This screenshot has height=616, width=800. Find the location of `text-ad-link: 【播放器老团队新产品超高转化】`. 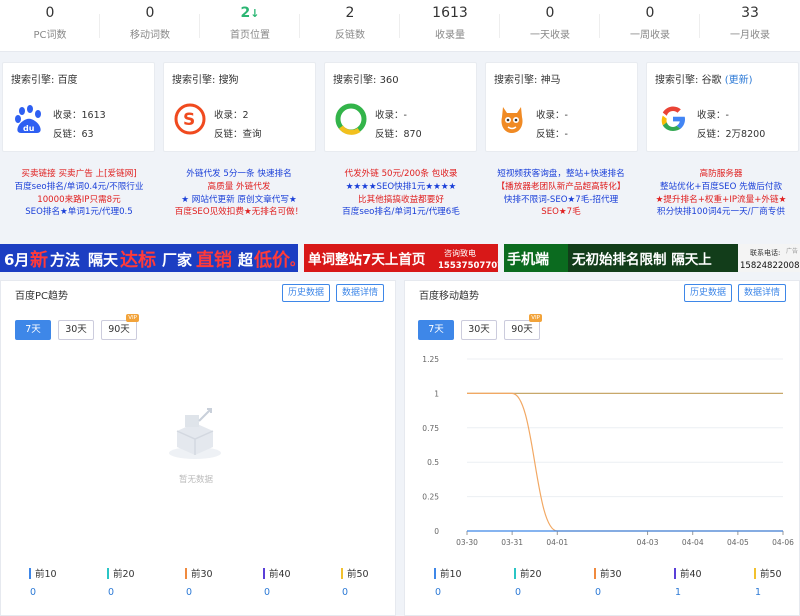

text-ad-link: 【播放器老团队新产品超高转化】 is located at coordinates (561, 187).